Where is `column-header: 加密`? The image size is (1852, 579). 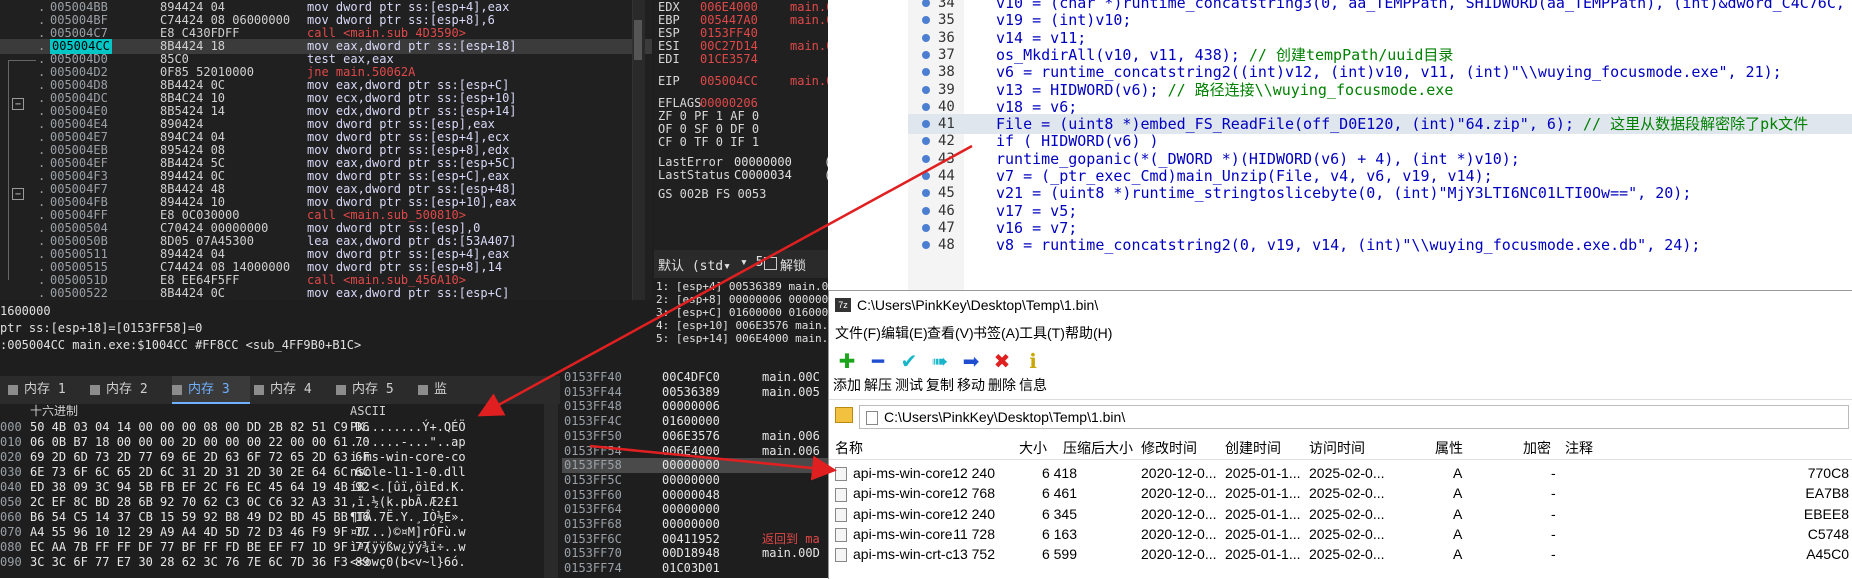
column-header: 加密 is located at coordinates (1537, 448).